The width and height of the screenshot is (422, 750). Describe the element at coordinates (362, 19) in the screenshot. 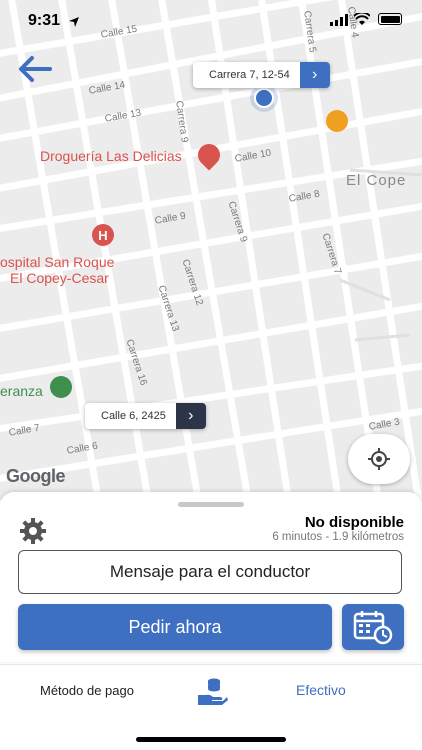

I see `wifi-icon` at that location.